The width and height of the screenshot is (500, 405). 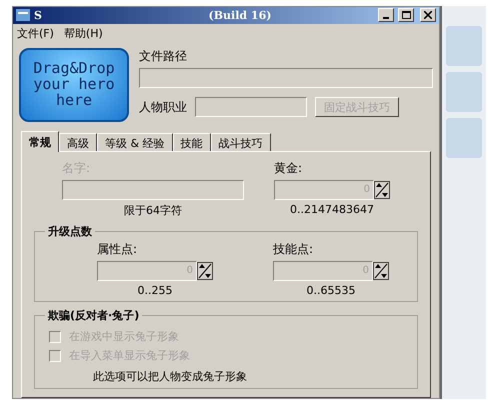 I want to click on app-icon, so click(x=23, y=15).